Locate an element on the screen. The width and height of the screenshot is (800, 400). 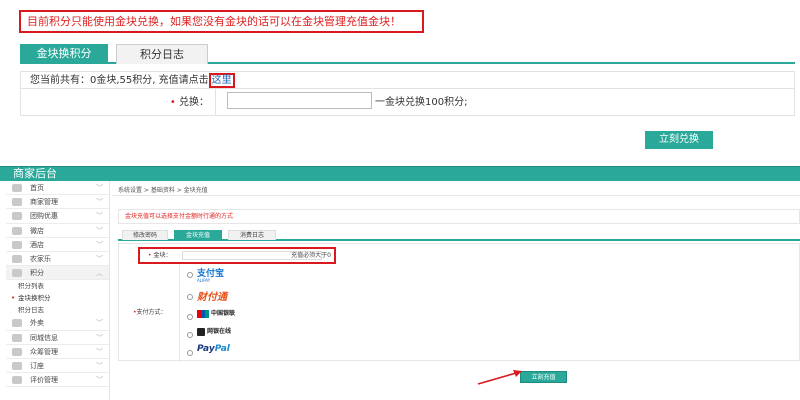
payment-option-netbank: 网银在线 is located at coordinates (222, 333).